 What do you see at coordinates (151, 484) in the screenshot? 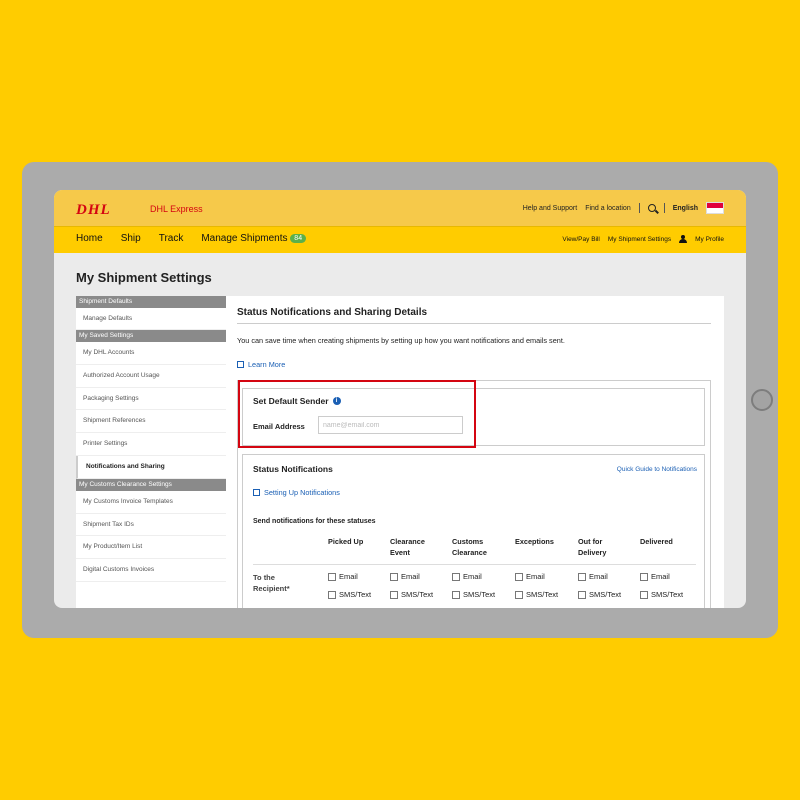
I see `sidebar-heading-customs-clearance: My Customs Clearance Settings` at bounding box center [151, 484].